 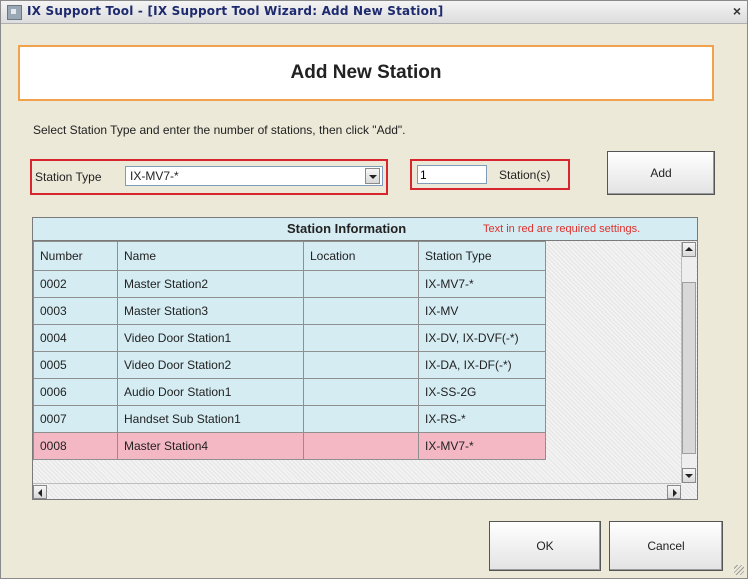 I want to click on station-info-title: Station Information, so click(x=347, y=228).